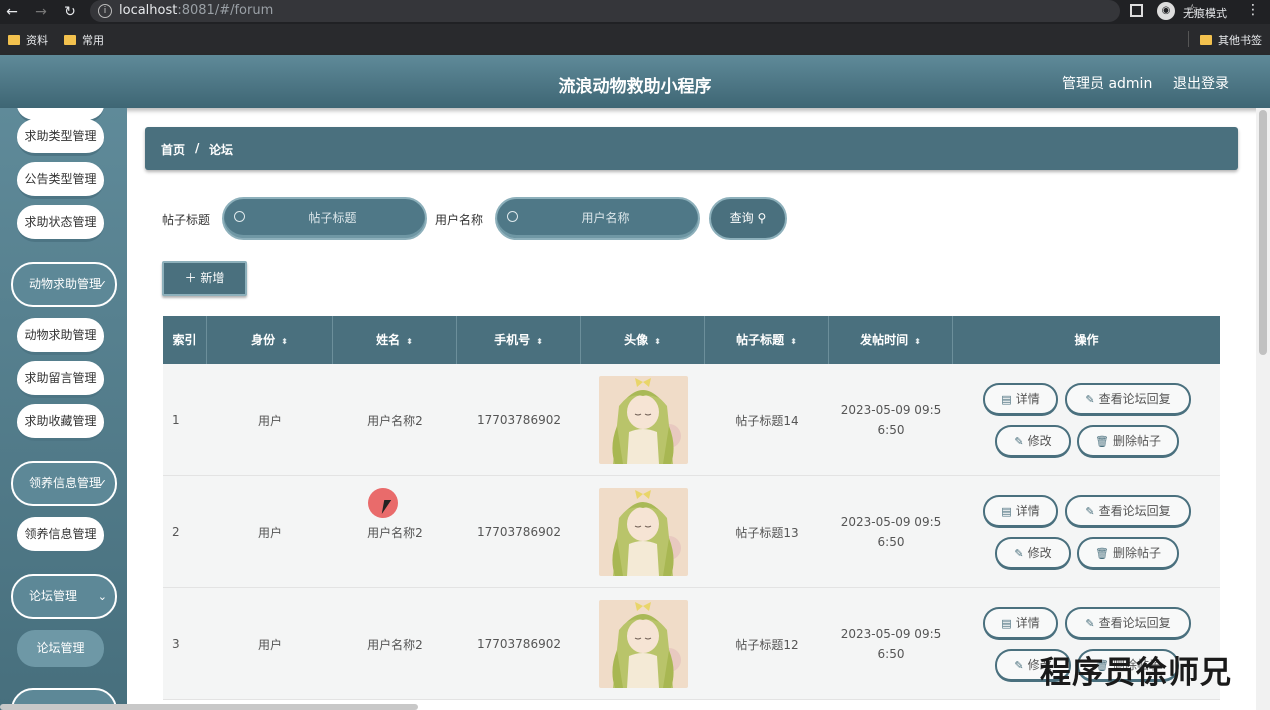 Image resolution: width=1270 pixels, height=710 pixels. Describe the element at coordinates (1027, 511) in the screenshot. I see `action-label: 详情` at that location.